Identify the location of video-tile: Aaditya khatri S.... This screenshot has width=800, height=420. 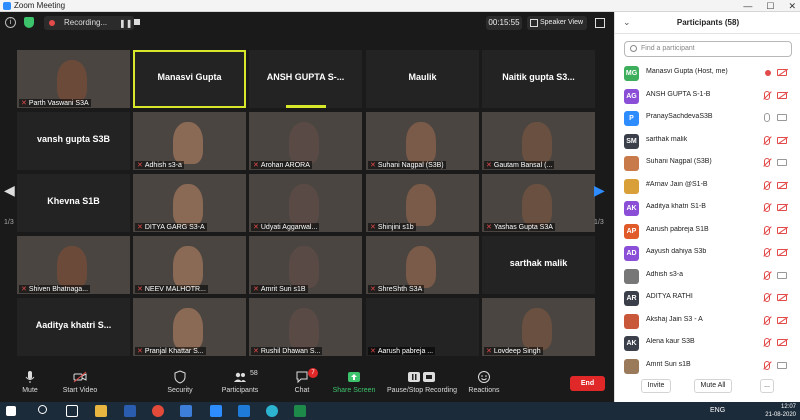
(73, 327).